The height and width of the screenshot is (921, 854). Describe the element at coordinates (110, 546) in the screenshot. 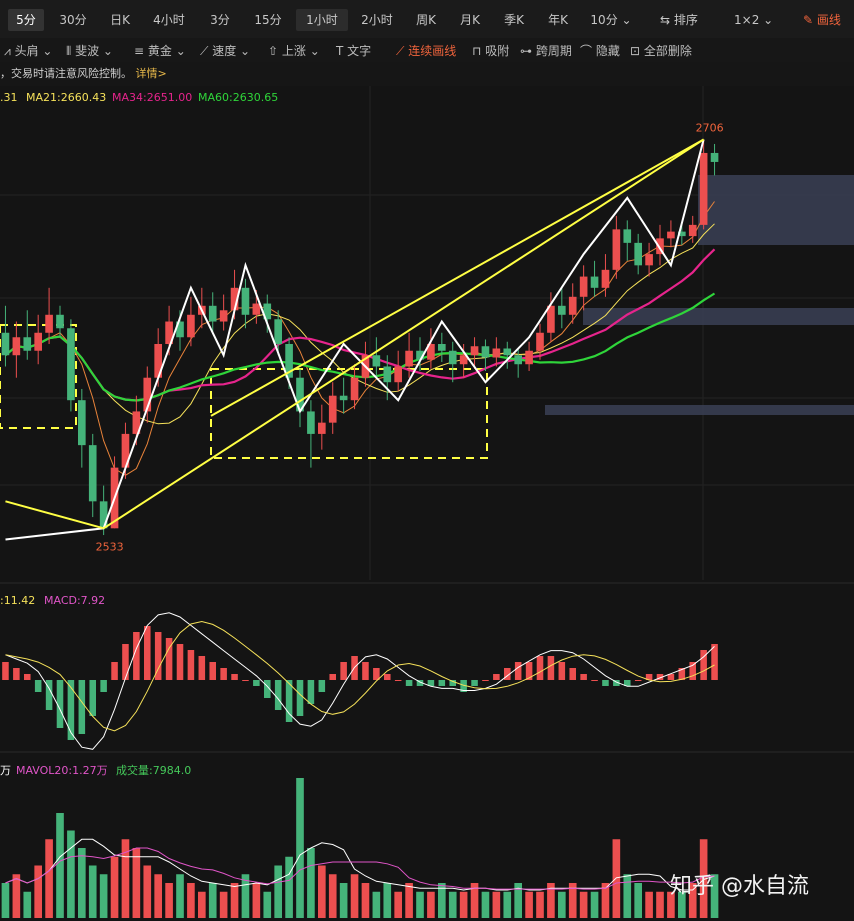

I see `low-label: 2533` at that location.